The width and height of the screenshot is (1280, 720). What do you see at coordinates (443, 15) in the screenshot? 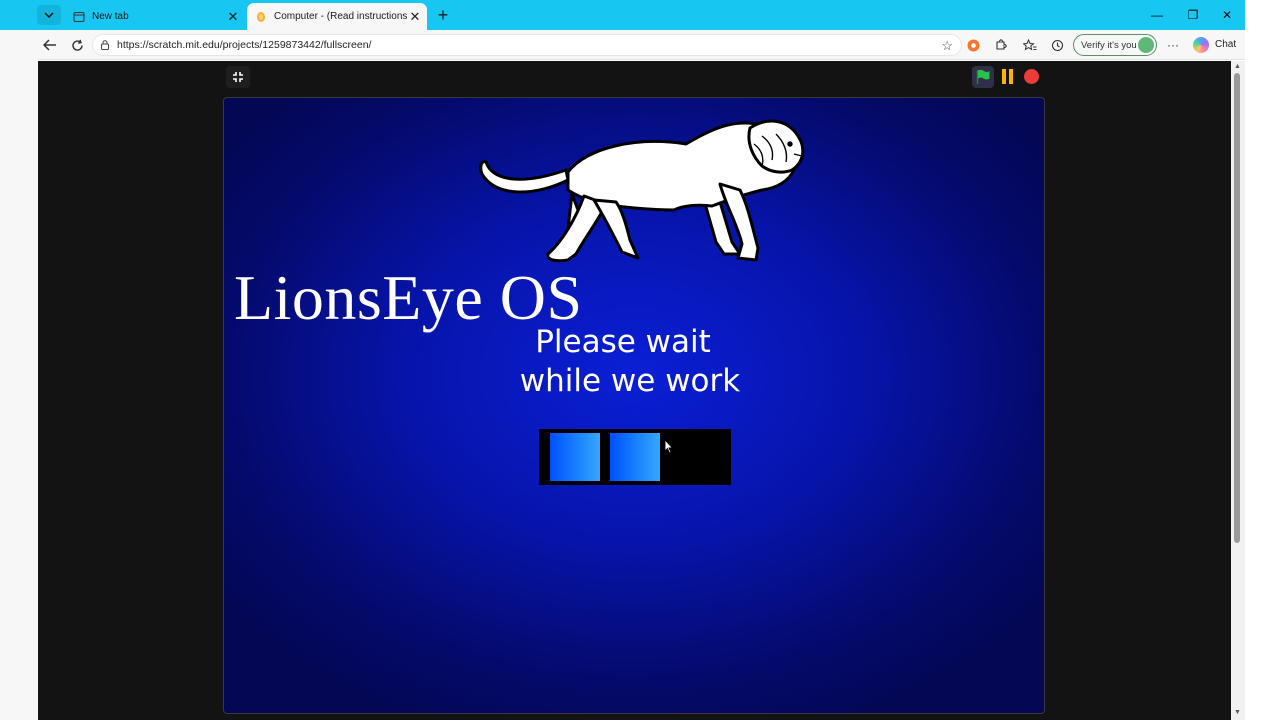
I see `new-tab-button: +` at bounding box center [443, 15].